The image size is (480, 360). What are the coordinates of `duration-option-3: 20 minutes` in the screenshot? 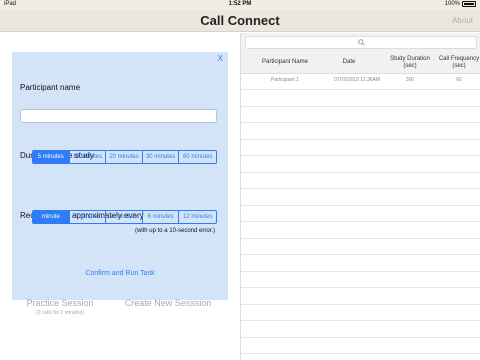 It's located at (124, 157).